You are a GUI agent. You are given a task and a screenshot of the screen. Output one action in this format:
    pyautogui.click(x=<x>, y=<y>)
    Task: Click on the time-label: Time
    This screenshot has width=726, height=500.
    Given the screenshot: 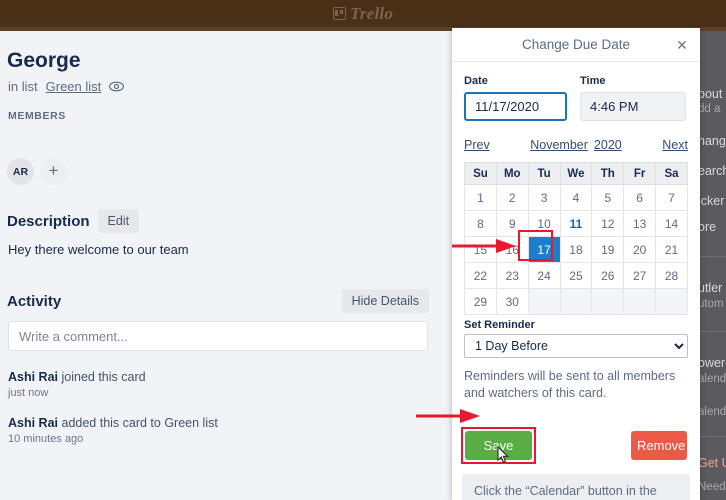 What is the action you would take?
    pyautogui.click(x=593, y=81)
    